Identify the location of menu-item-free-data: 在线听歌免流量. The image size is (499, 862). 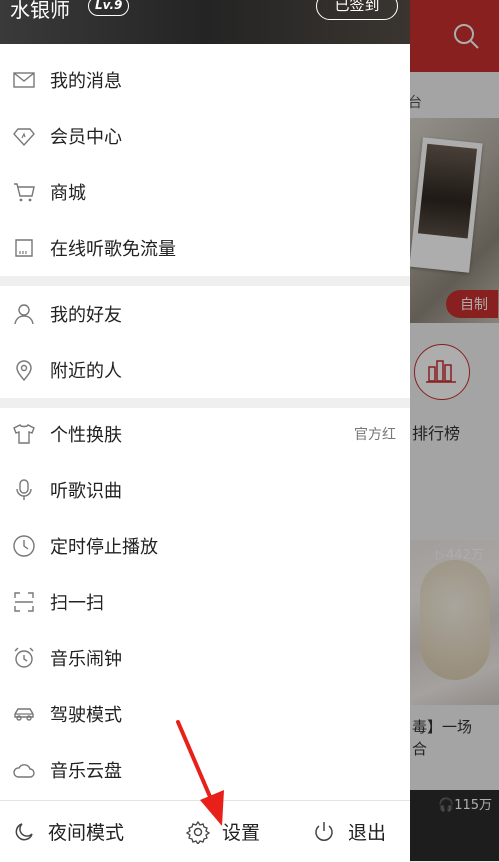
(205, 248).